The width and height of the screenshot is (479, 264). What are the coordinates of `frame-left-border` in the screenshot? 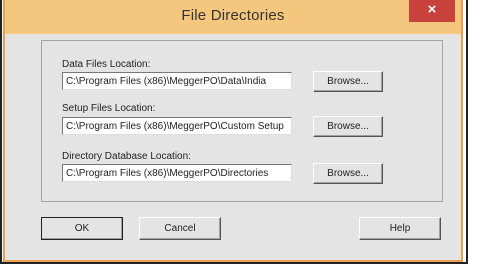 It's located at (1, 132).